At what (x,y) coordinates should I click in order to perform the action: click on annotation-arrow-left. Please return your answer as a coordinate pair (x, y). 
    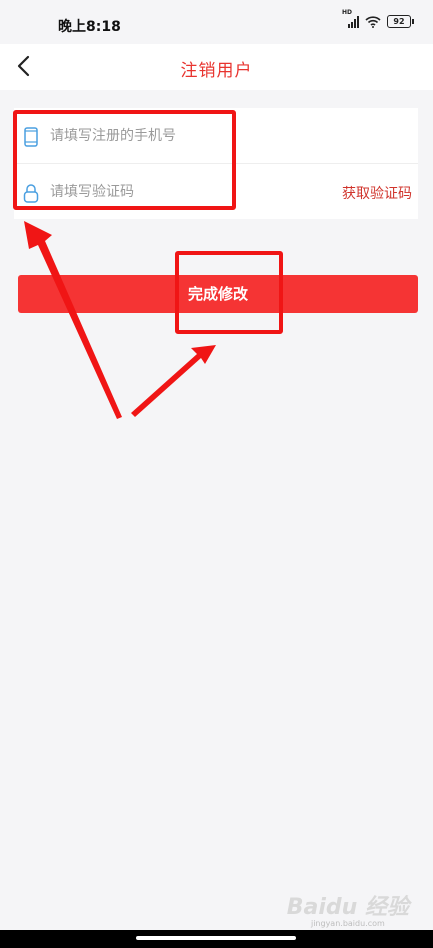
    Looking at the image, I should click on (73, 320).